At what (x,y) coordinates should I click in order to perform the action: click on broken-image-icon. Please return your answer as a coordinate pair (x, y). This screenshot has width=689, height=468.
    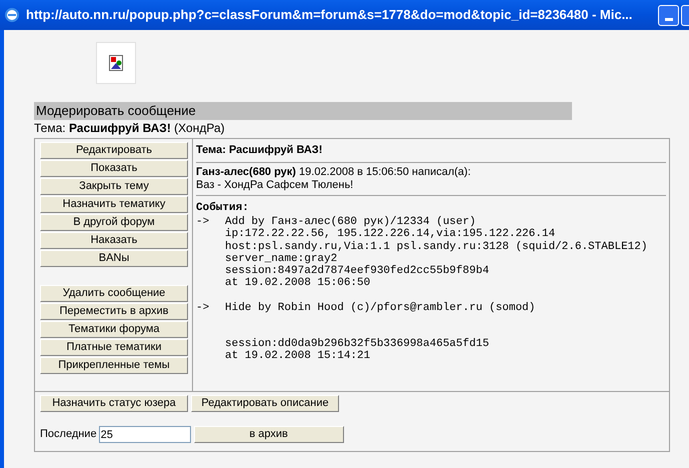
    Looking at the image, I should click on (116, 63).